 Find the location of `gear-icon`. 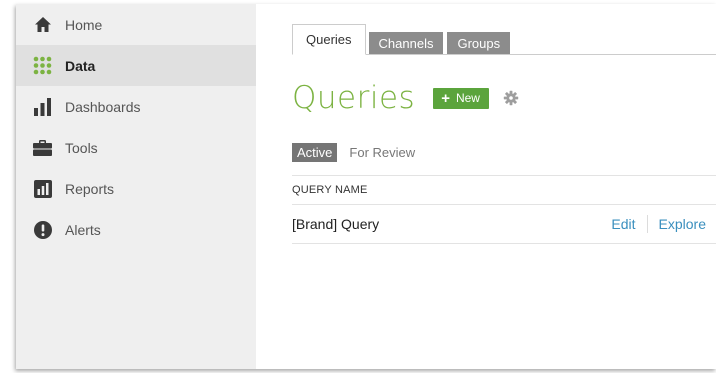

gear-icon is located at coordinates (511, 98).